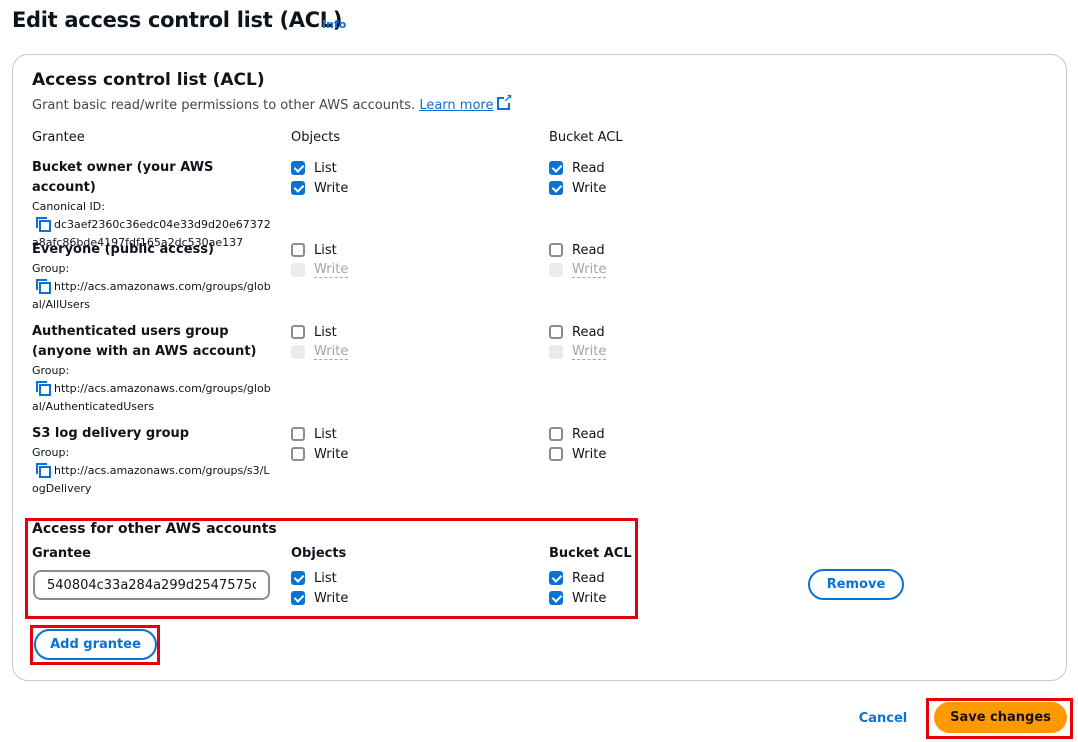  I want to click on add-grantee-button: Add grantee, so click(95, 644).